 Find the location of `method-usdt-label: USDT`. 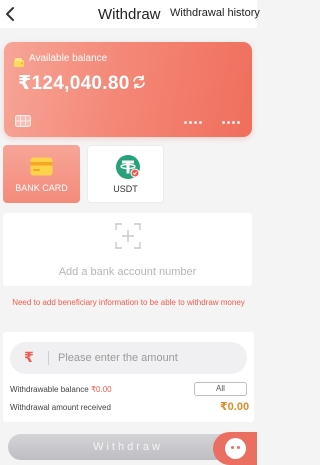

method-usdt-label: USDT is located at coordinates (125, 189).